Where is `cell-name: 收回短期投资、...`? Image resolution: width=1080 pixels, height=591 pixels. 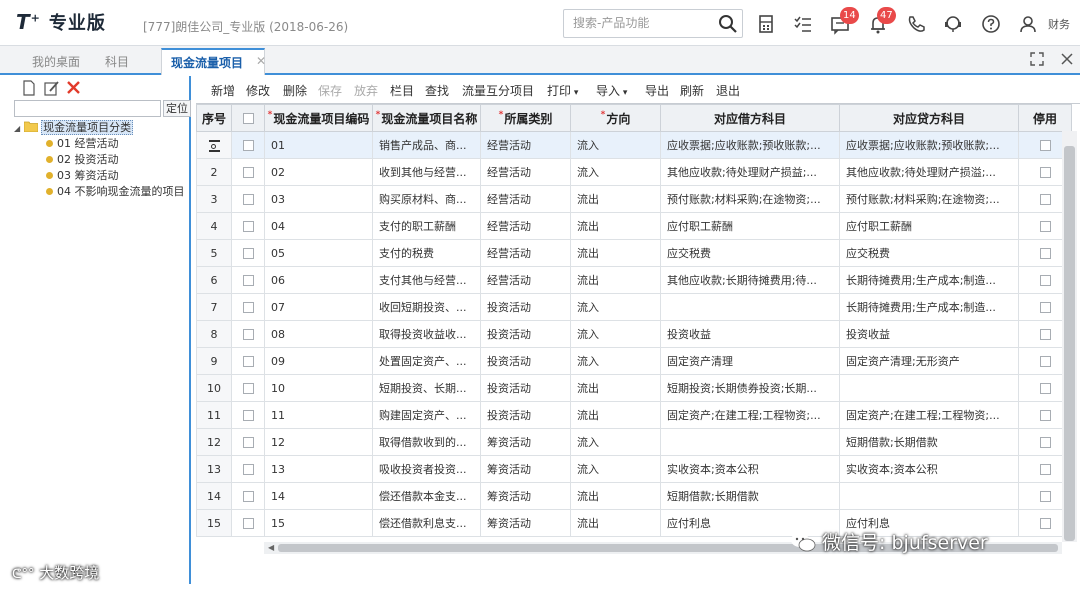
cell-name: 收回短期投资、... is located at coordinates (426, 307).